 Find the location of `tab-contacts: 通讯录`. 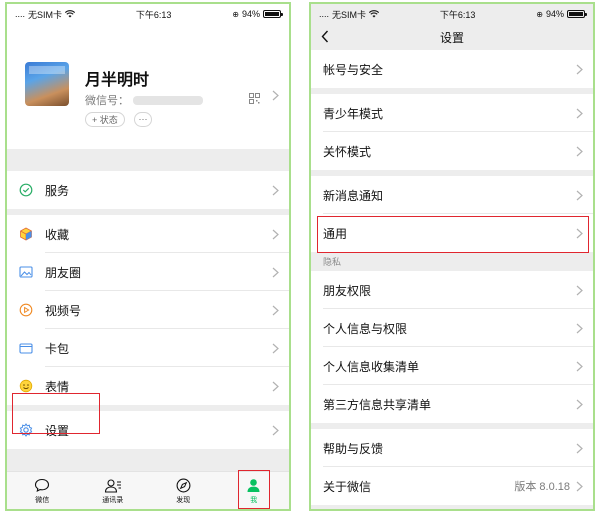

tab-contacts: 通讯录 is located at coordinates (113, 490).